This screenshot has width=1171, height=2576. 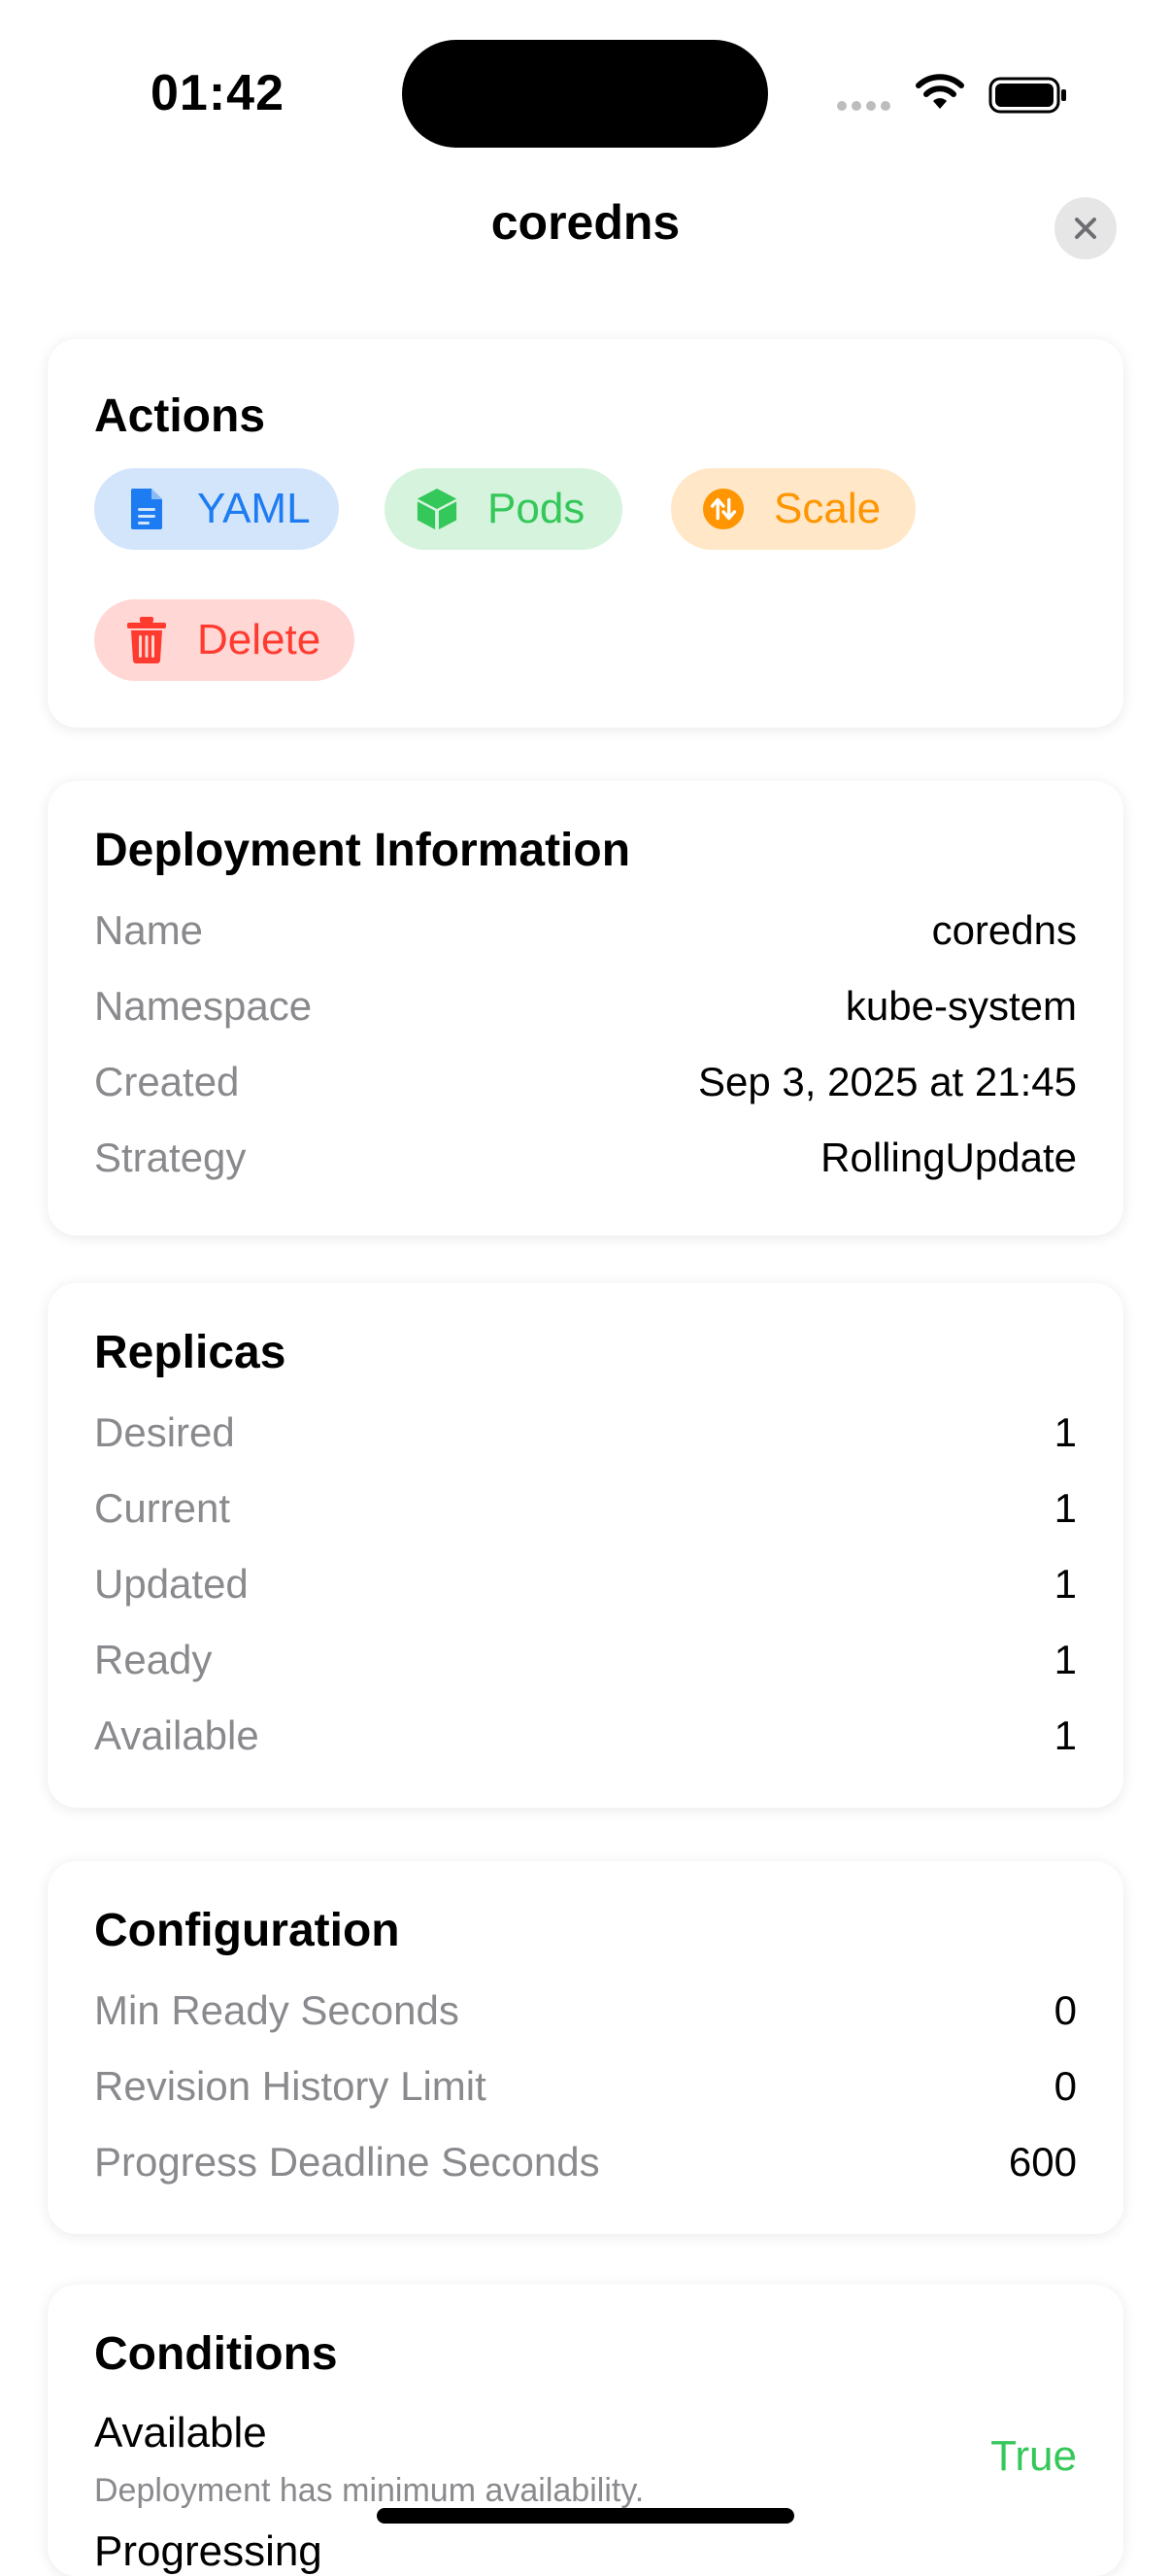 I want to click on info-value: coredns, so click(x=1004, y=930).